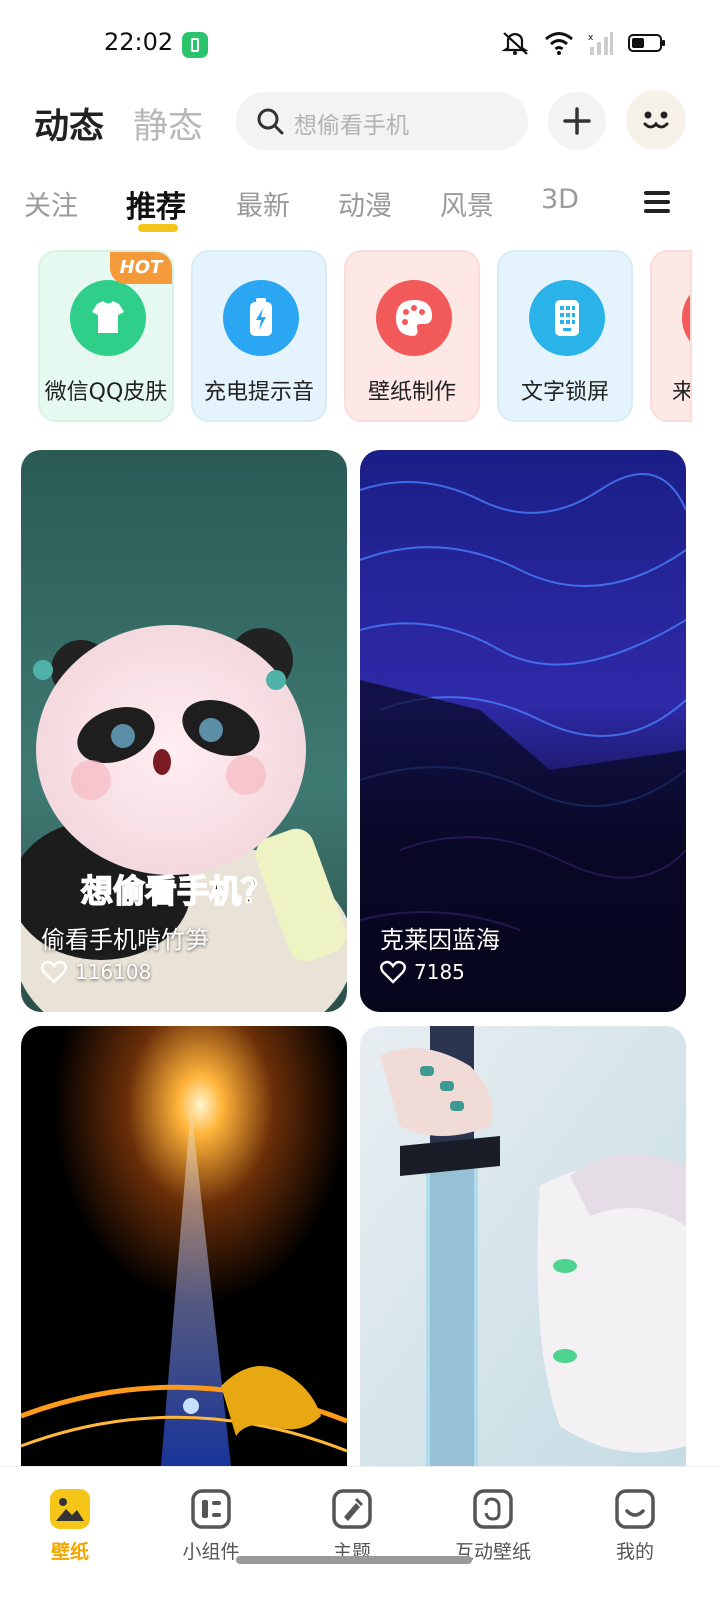  I want to click on battery-app-icon, so click(195, 45).